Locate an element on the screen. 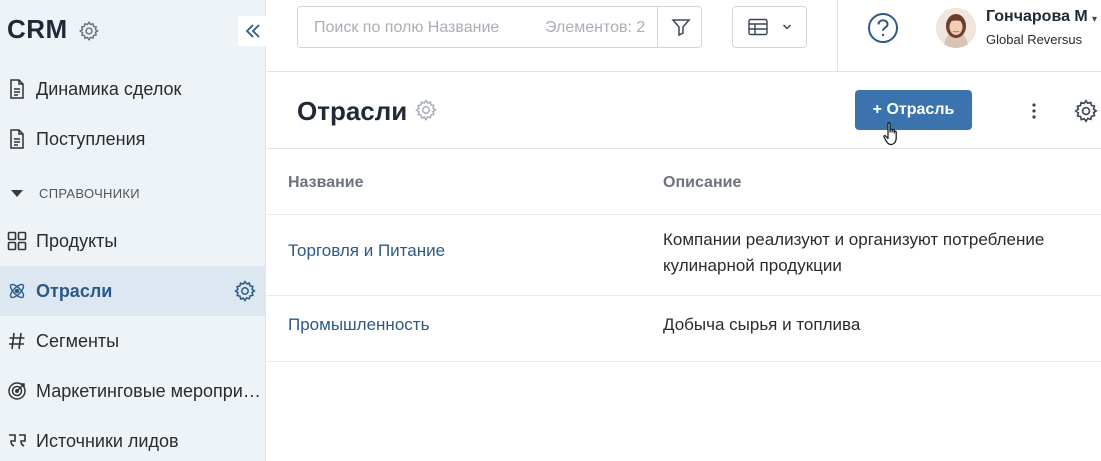 The width and height of the screenshot is (1101, 461). sidebar-item-label: Маркетинговые мероприятия is located at coordinates (150, 391).